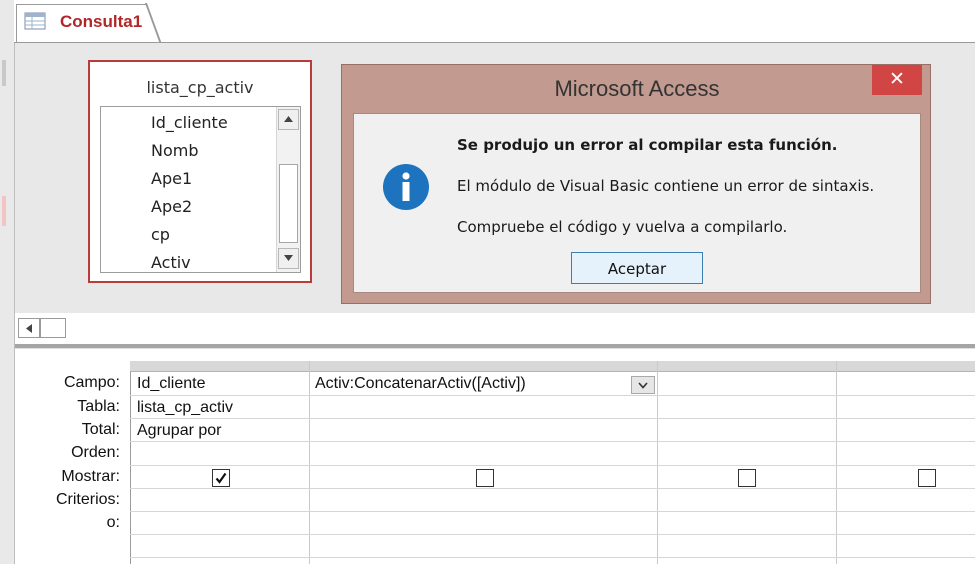 This screenshot has width=975, height=564. What do you see at coordinates (35, 21) in the screenshot?
I see `query-icon` at bounding box center [35, 21].